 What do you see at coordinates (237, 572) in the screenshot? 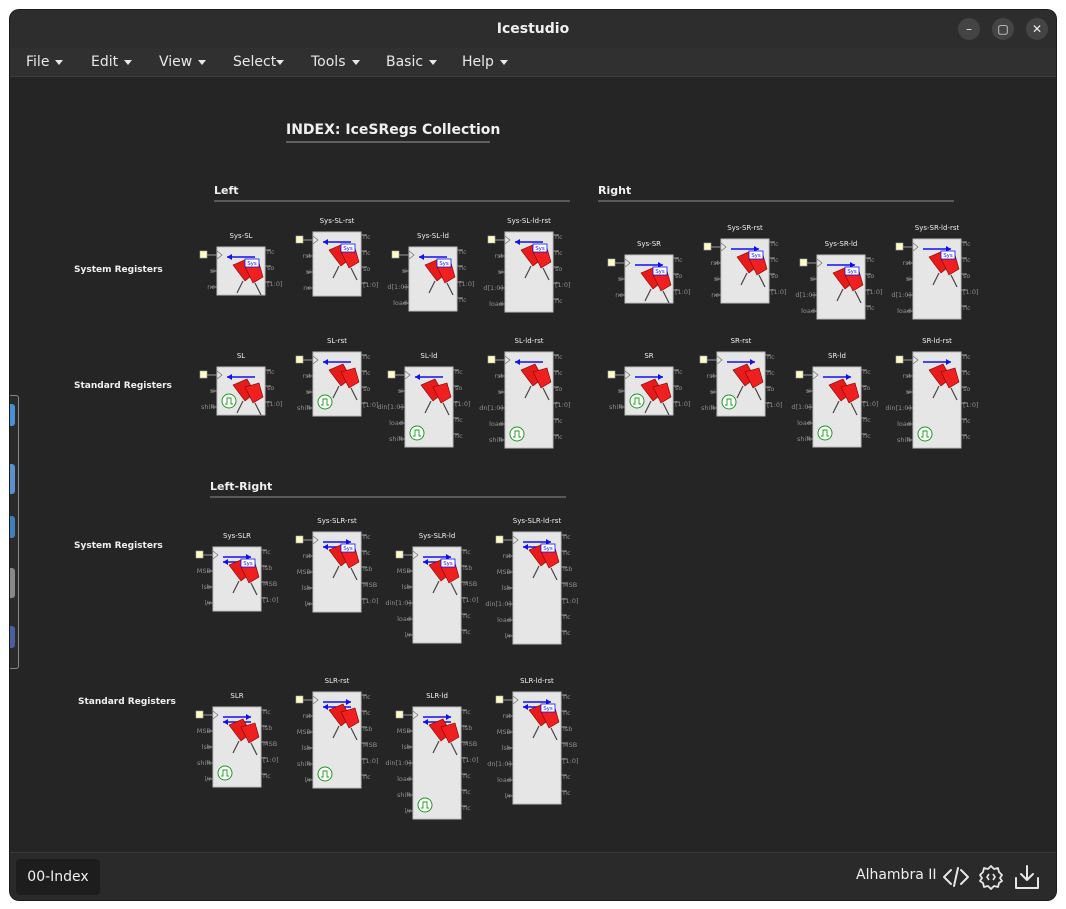
I see `register-block: Sys-SLR MSB lsb l/r nc lsb MSB [1:0] Sys` at bounding box center [237, 572].